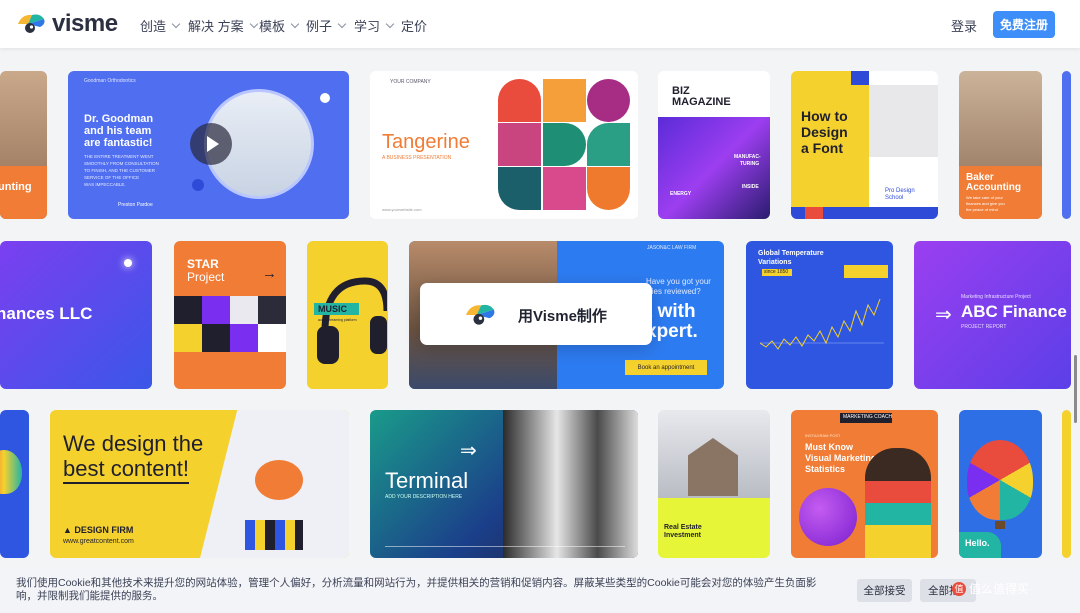 This screenshot has width=1080, height=613. Describe the element at coordinates (118, 143) in the screenshot. I see `card-title-line3: are fantastic!` at that location.